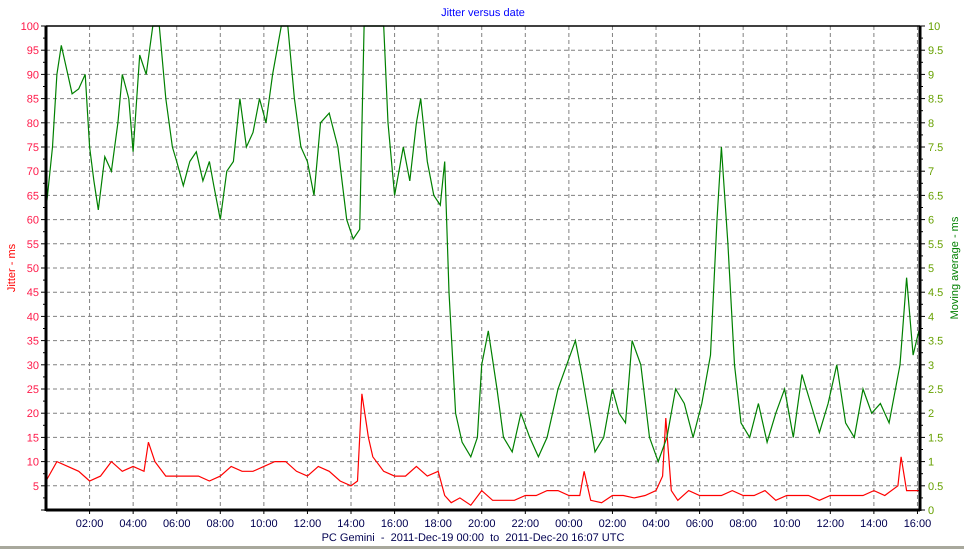  What do you see at coordinates (32, 196) in the screenshot?
I see `tick-label: 65` at bounding box center [32, 196].